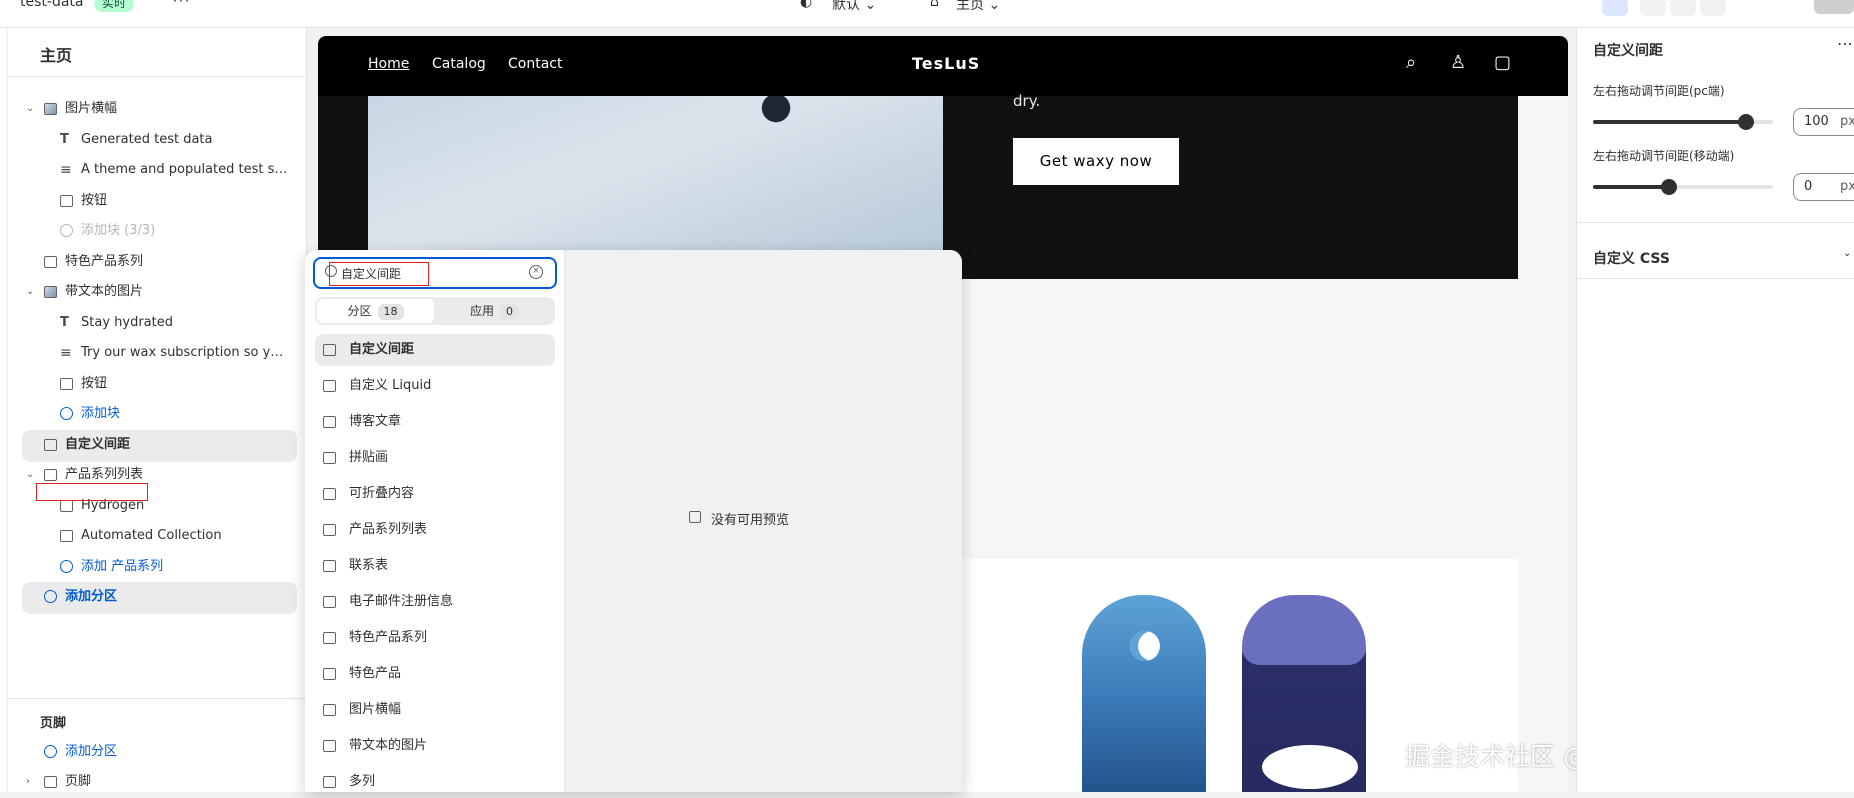 This screenshot has height=798, width=1854. What do you see at coordinates (1417, 63) in the screenshot?
I see `search-icon: ⌕` at bounding box center [1417, 63].